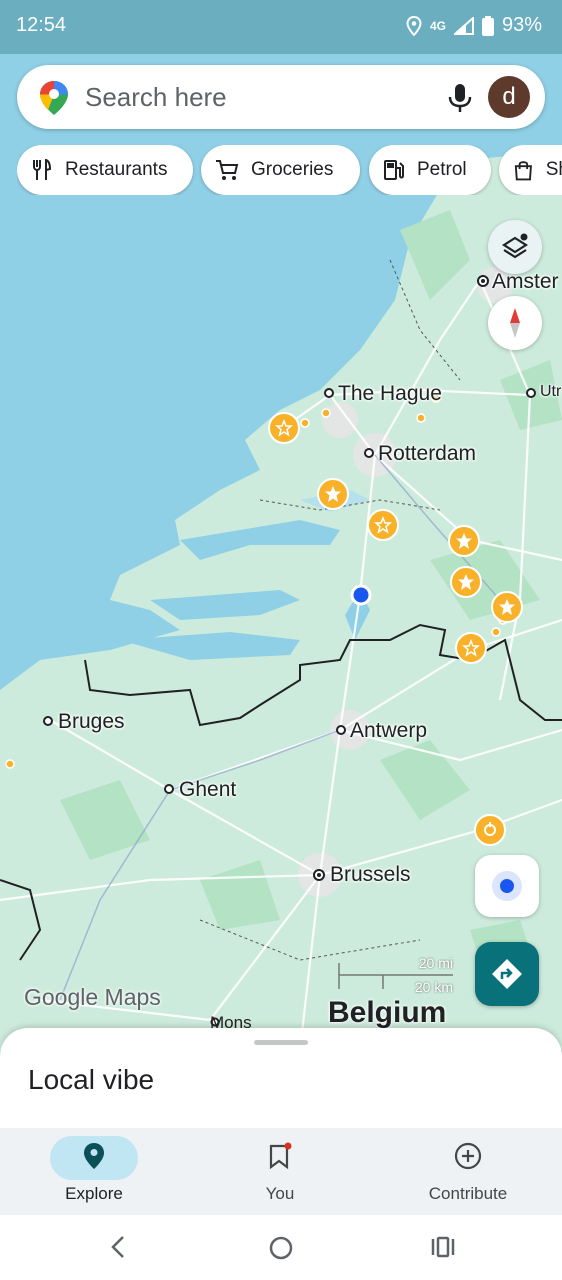 The height and width of the screenshot is (1280, 562). What do you see at coordinates (487, 25) in the screenshot?
I see `battery-icon` at bounding box center [487, 25].